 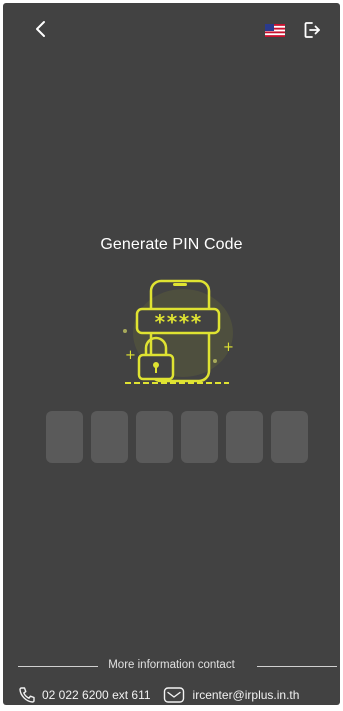 What do you see at coordinates (177, 437) in the screenshot?
I see `pin-input-group` at bounding box center [177, 437].